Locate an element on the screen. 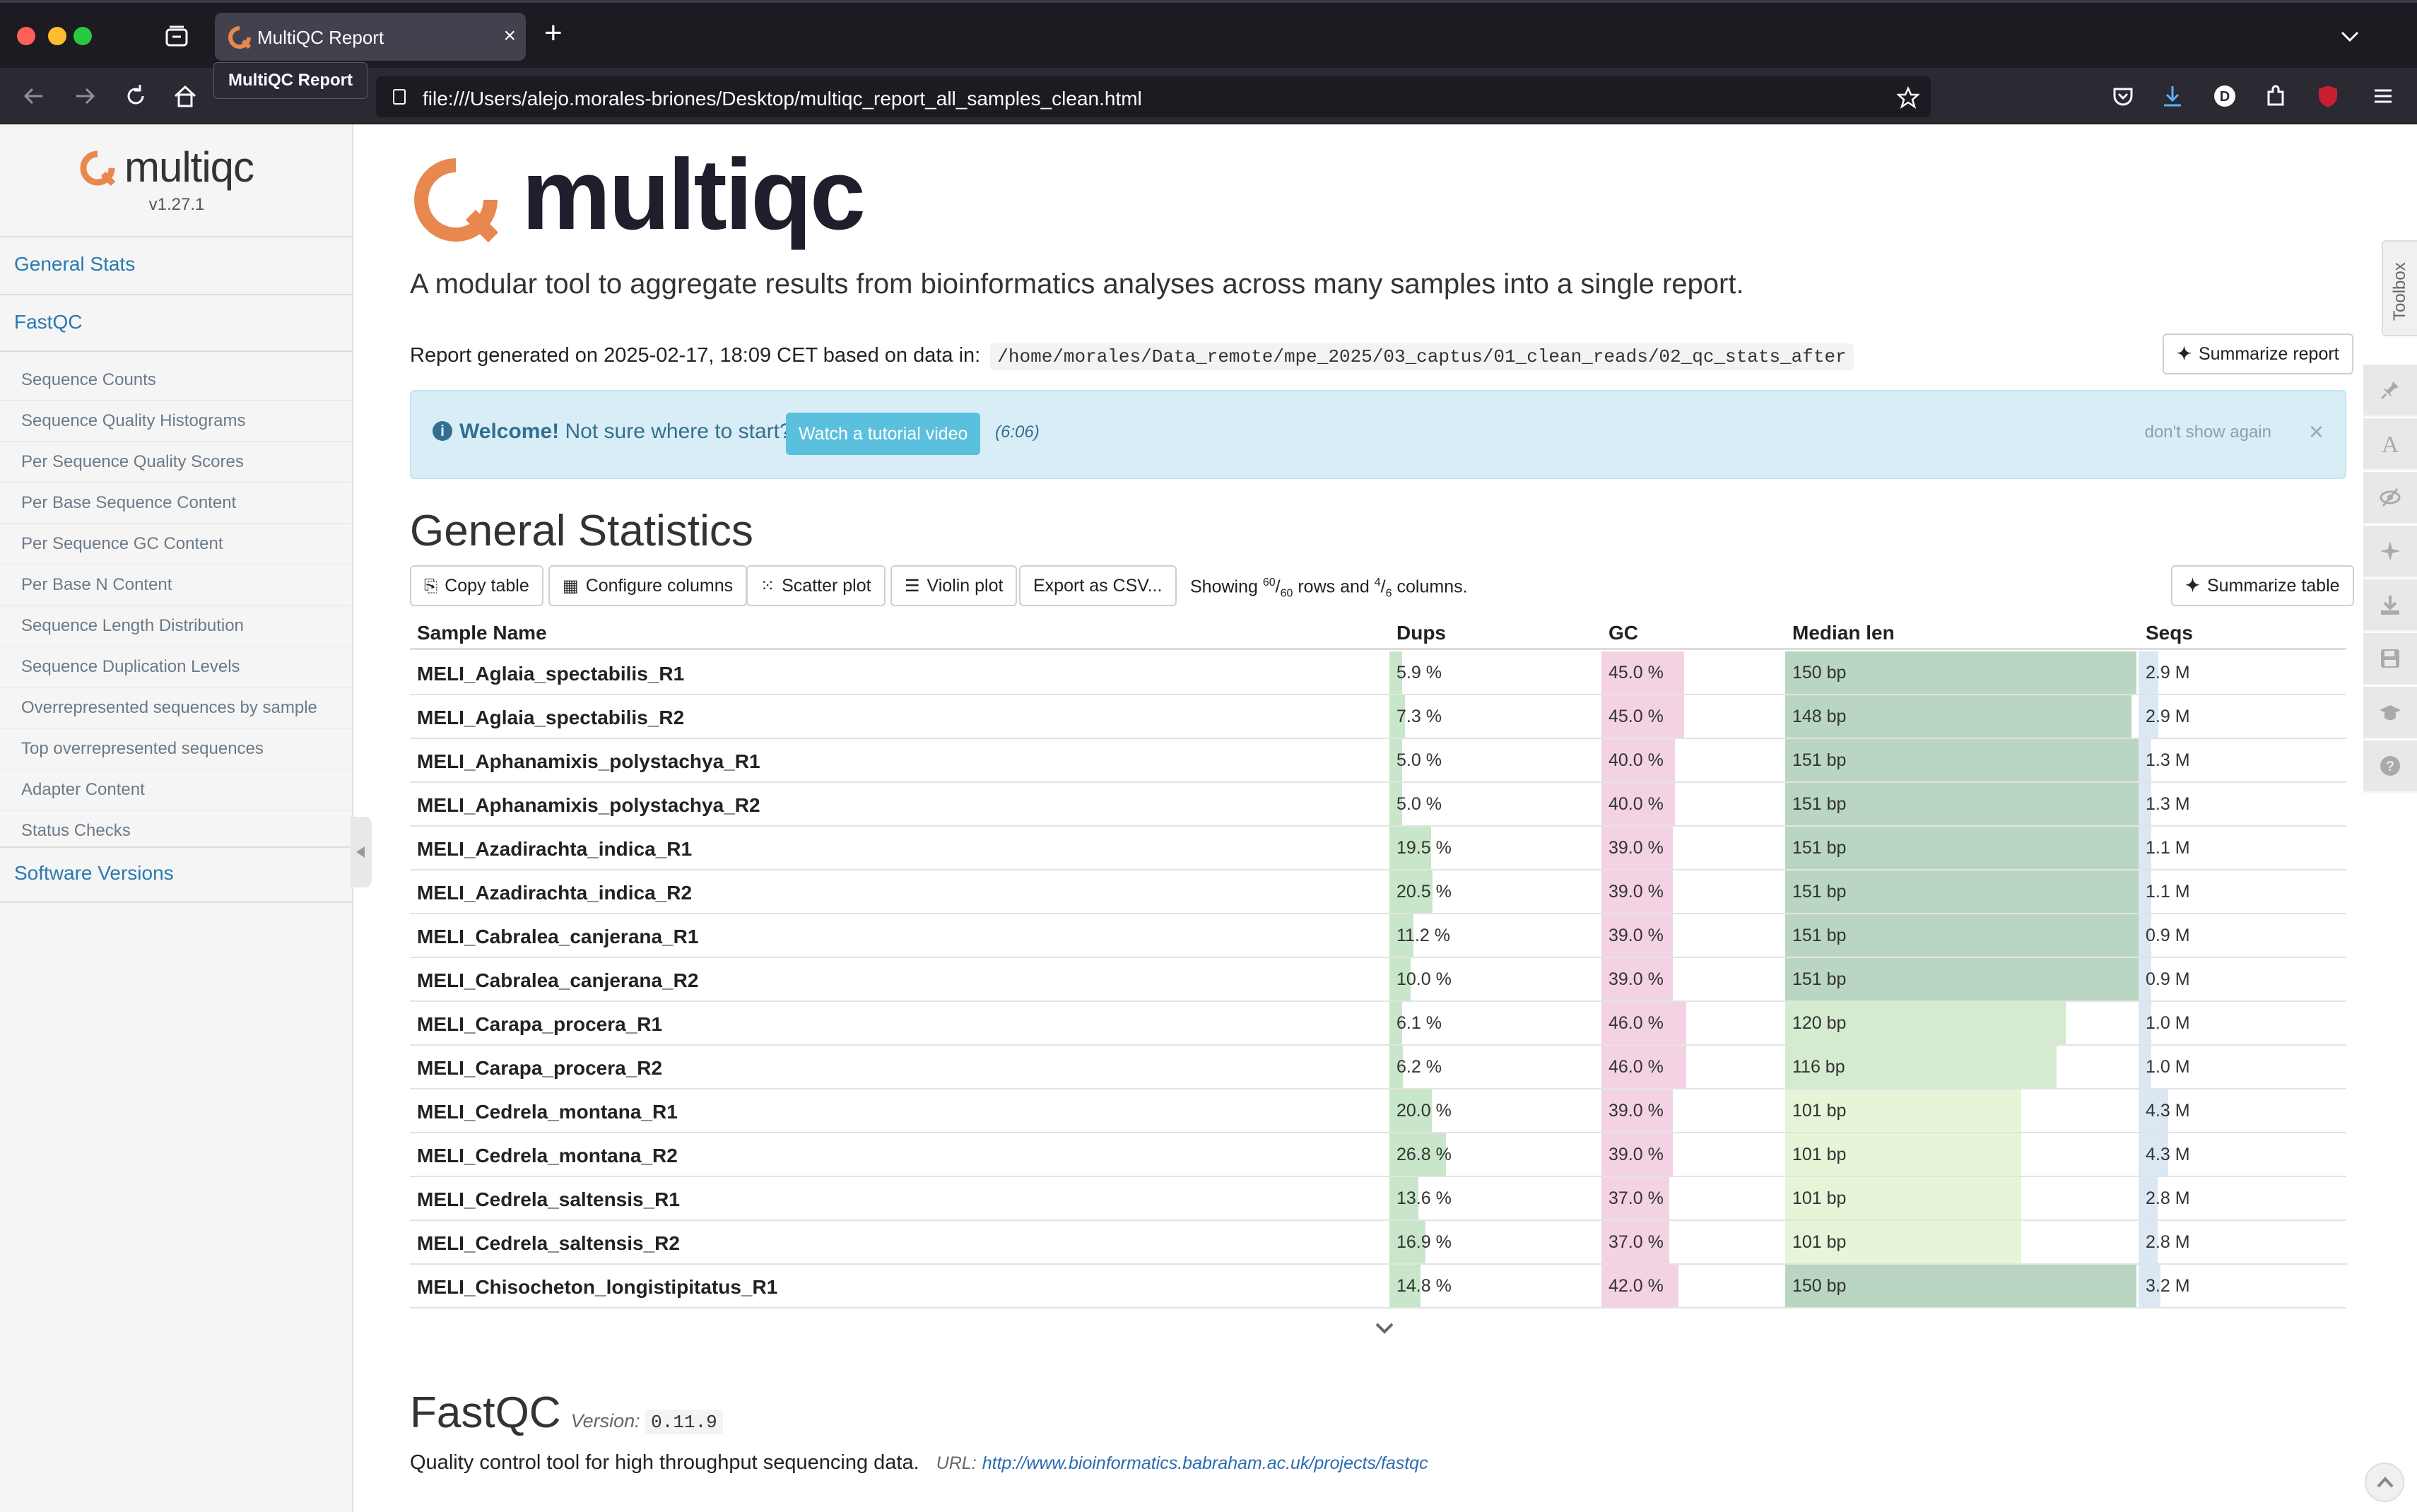 The width and height of the screenshot is (2417, 1512). eye-slash-icon is located at coordinates (2390, 498).